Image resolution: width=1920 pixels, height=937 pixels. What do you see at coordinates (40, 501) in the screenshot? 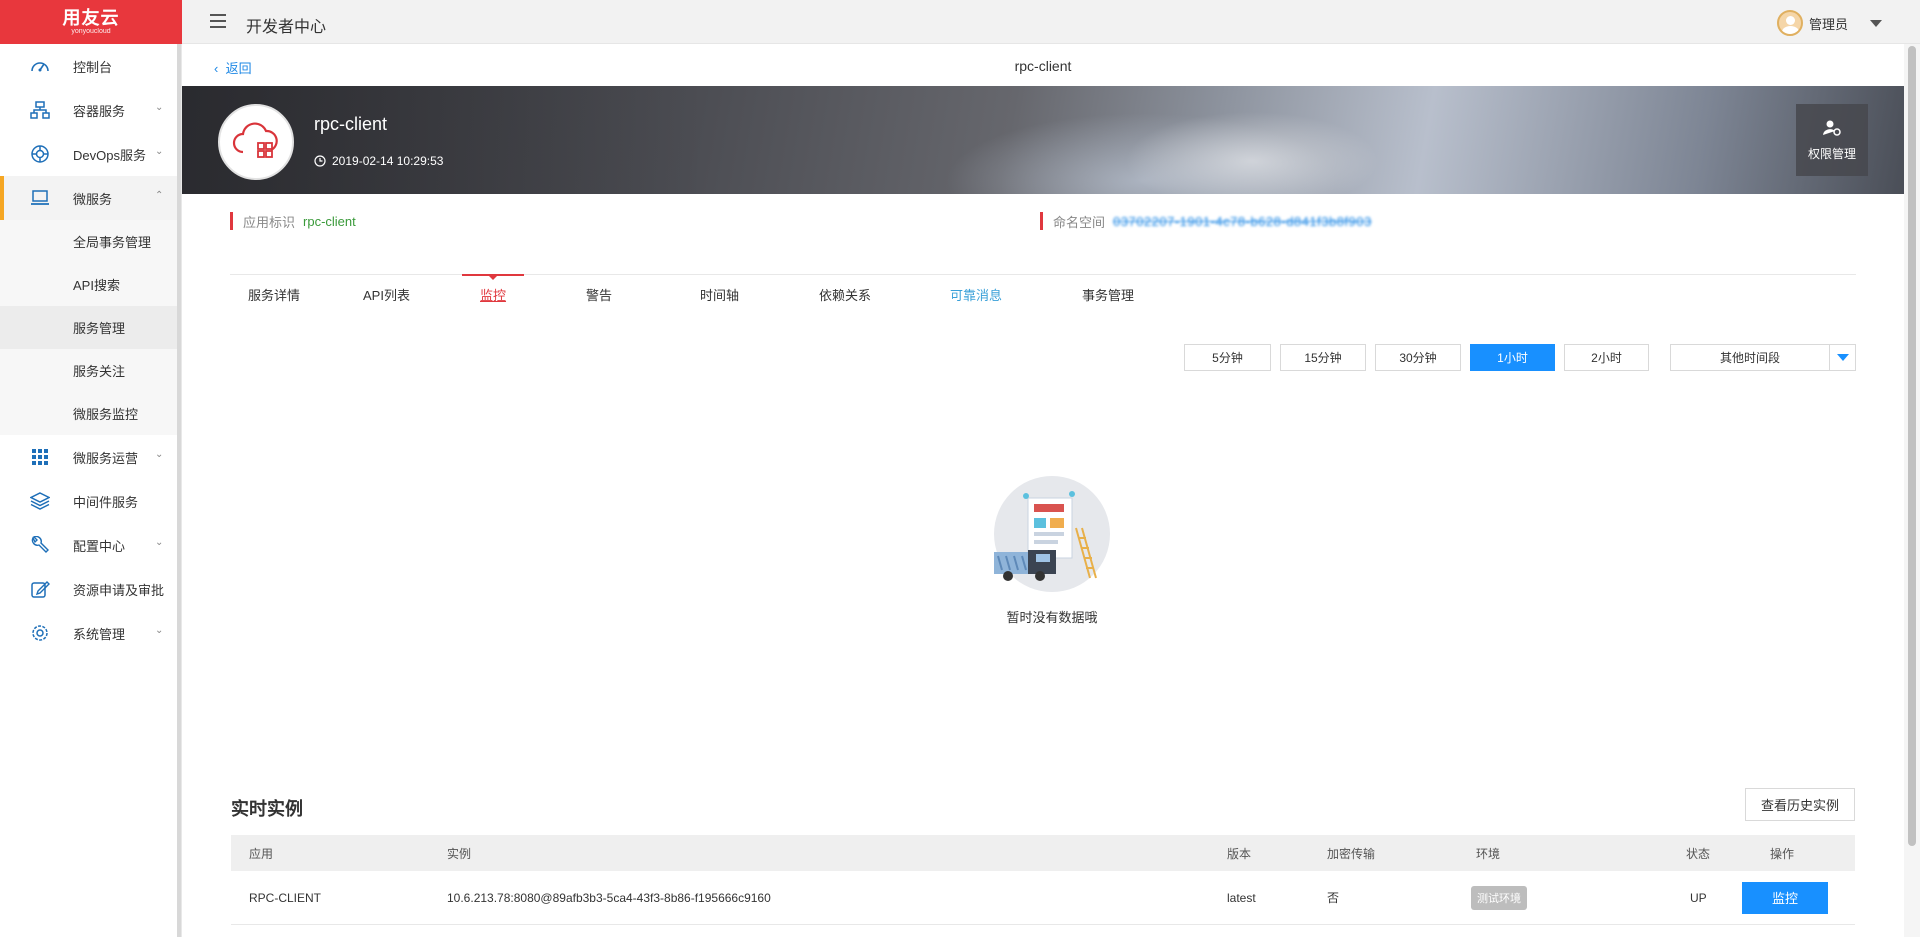
I see `layers-icon` at bounding box center [40, 501].